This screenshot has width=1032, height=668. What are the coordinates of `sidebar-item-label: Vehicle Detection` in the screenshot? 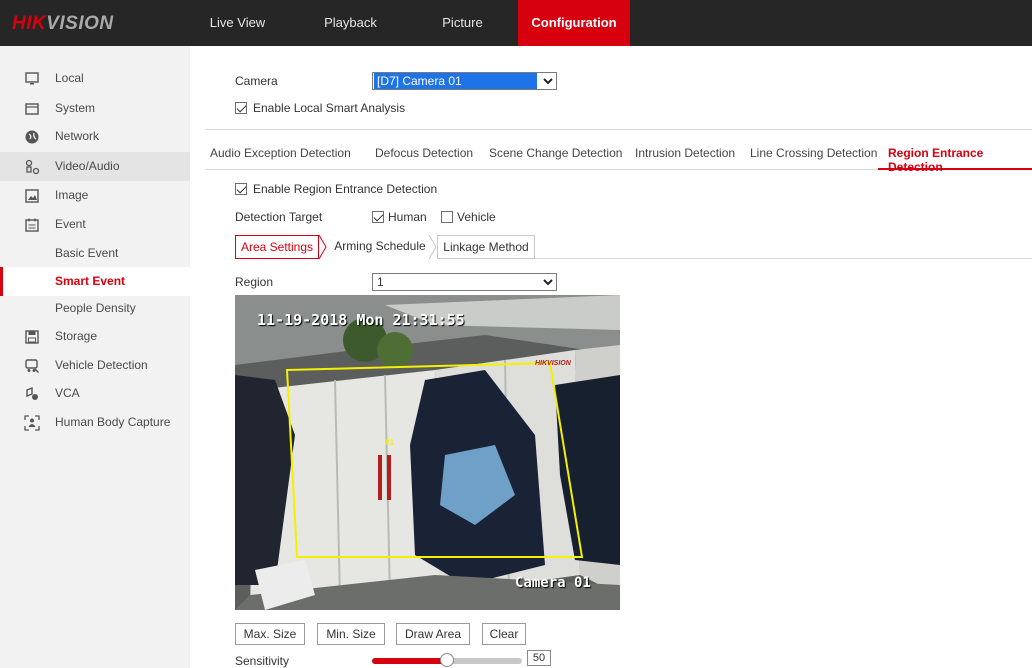 It's located at (101, 365).